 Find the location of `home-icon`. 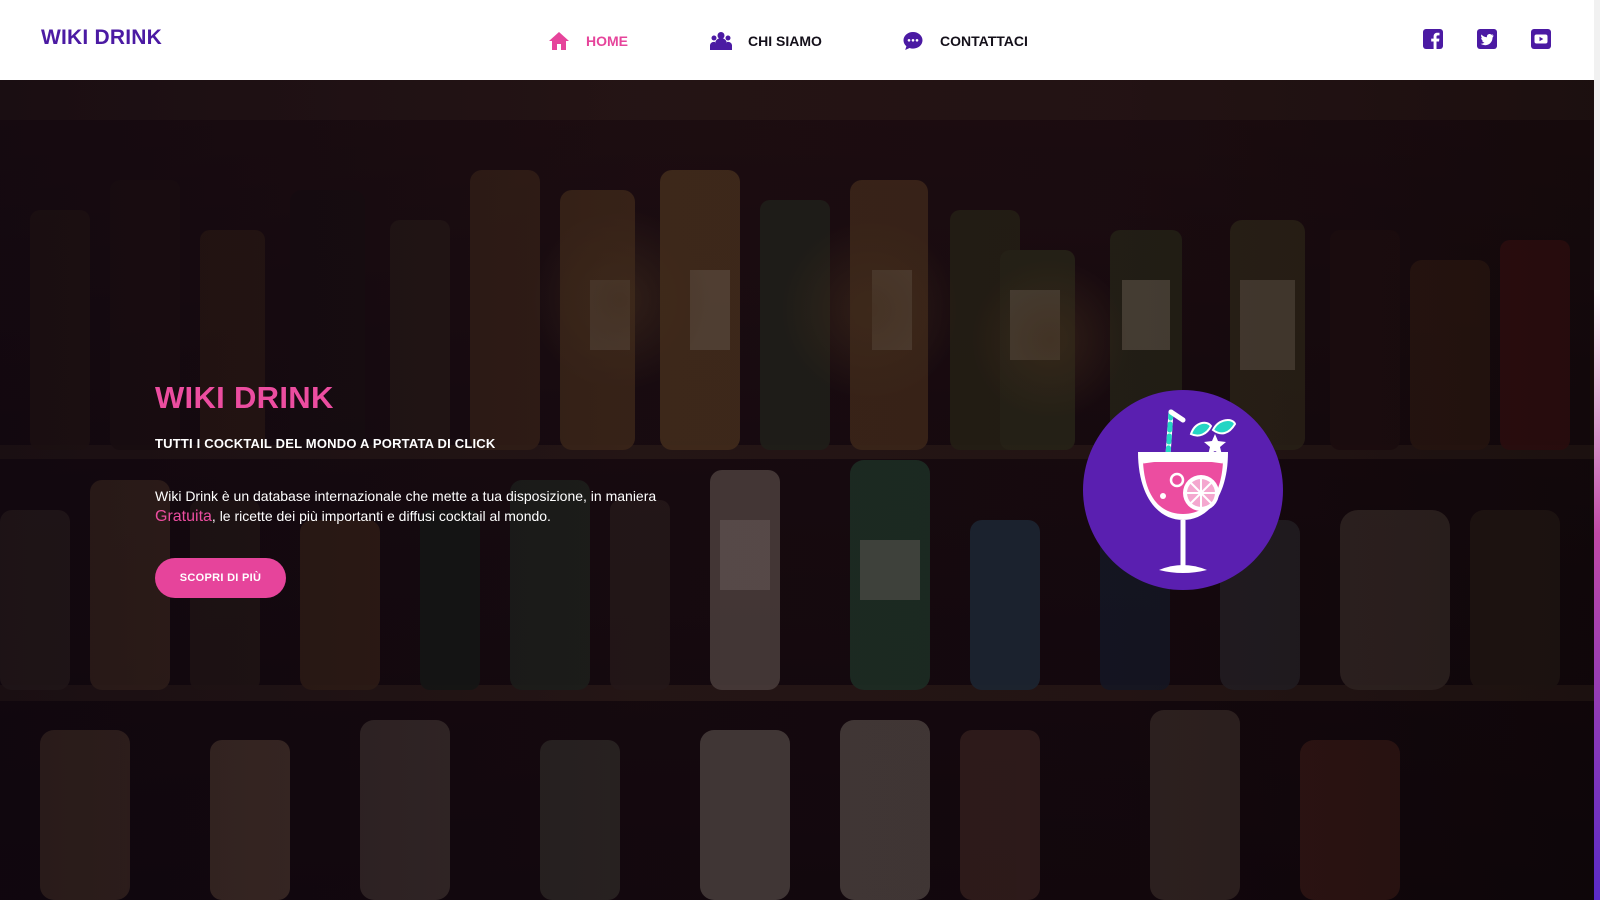

home-icon is located at coordinates (559, 41).